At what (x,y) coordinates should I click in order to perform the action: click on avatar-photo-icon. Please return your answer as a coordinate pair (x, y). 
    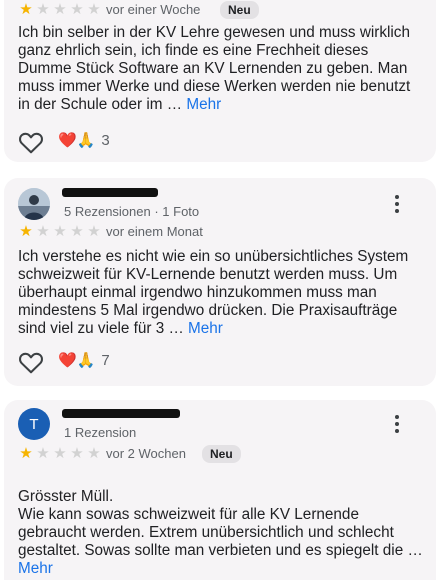
    Looking at the image, I should click on (34, 204).